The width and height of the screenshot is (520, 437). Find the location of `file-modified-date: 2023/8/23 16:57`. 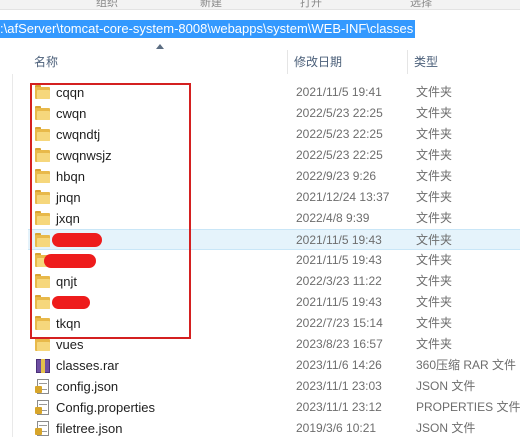

file-modified-date: 2023/8/23 16:57 is located at coordinates (339, 344).